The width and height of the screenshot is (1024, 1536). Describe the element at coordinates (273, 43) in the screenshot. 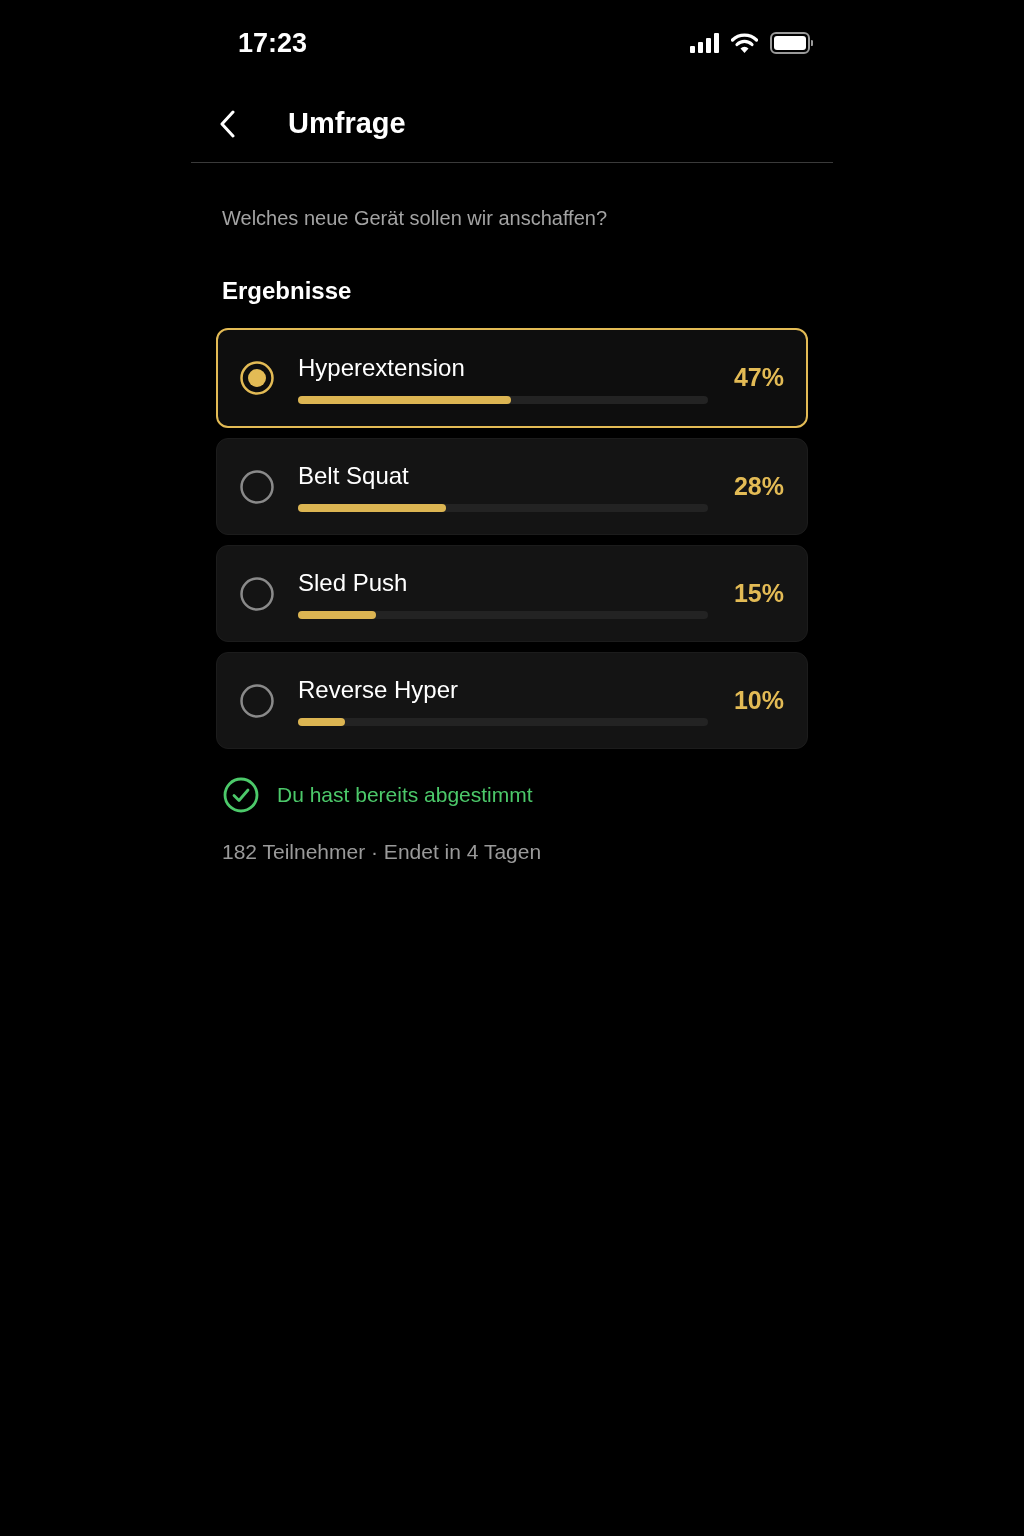

I see `status-time: 17:23` at that location.